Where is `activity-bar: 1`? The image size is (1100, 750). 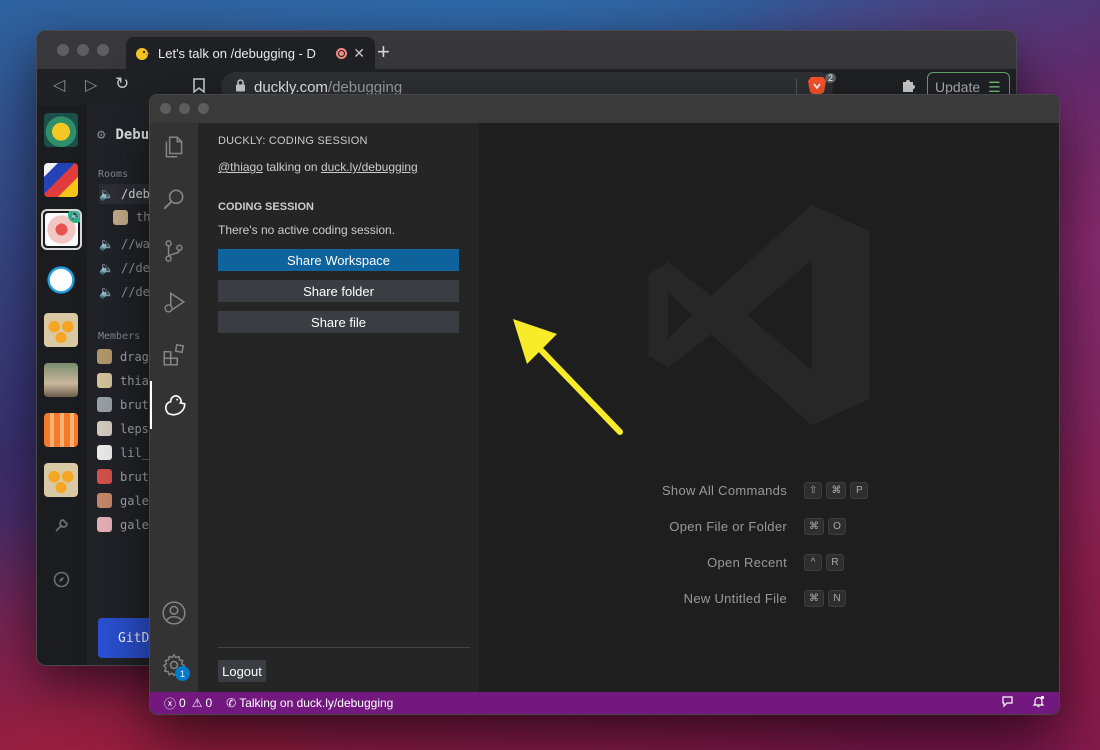 activity-bar: 1 is located at coordinates (174, 407).